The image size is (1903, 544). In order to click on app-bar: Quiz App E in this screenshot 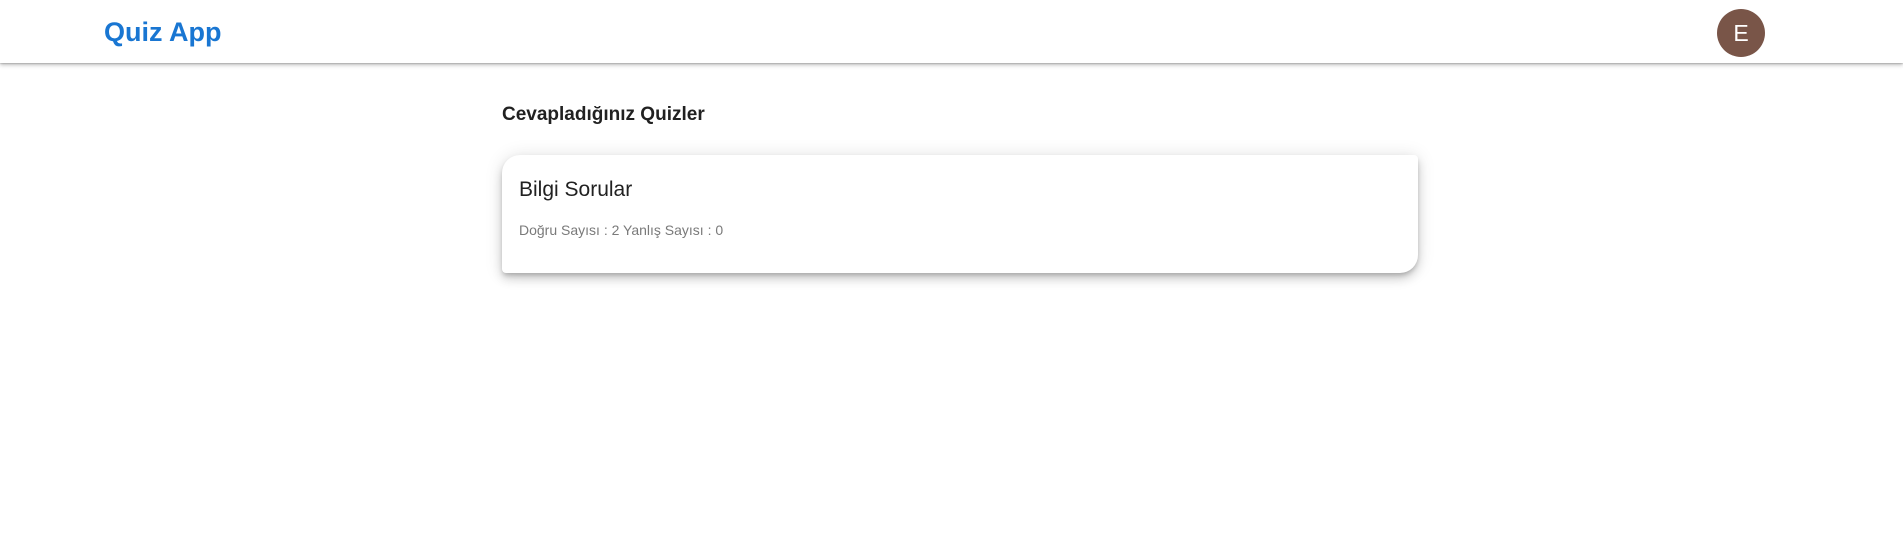, I will do `click(951, 31)`.